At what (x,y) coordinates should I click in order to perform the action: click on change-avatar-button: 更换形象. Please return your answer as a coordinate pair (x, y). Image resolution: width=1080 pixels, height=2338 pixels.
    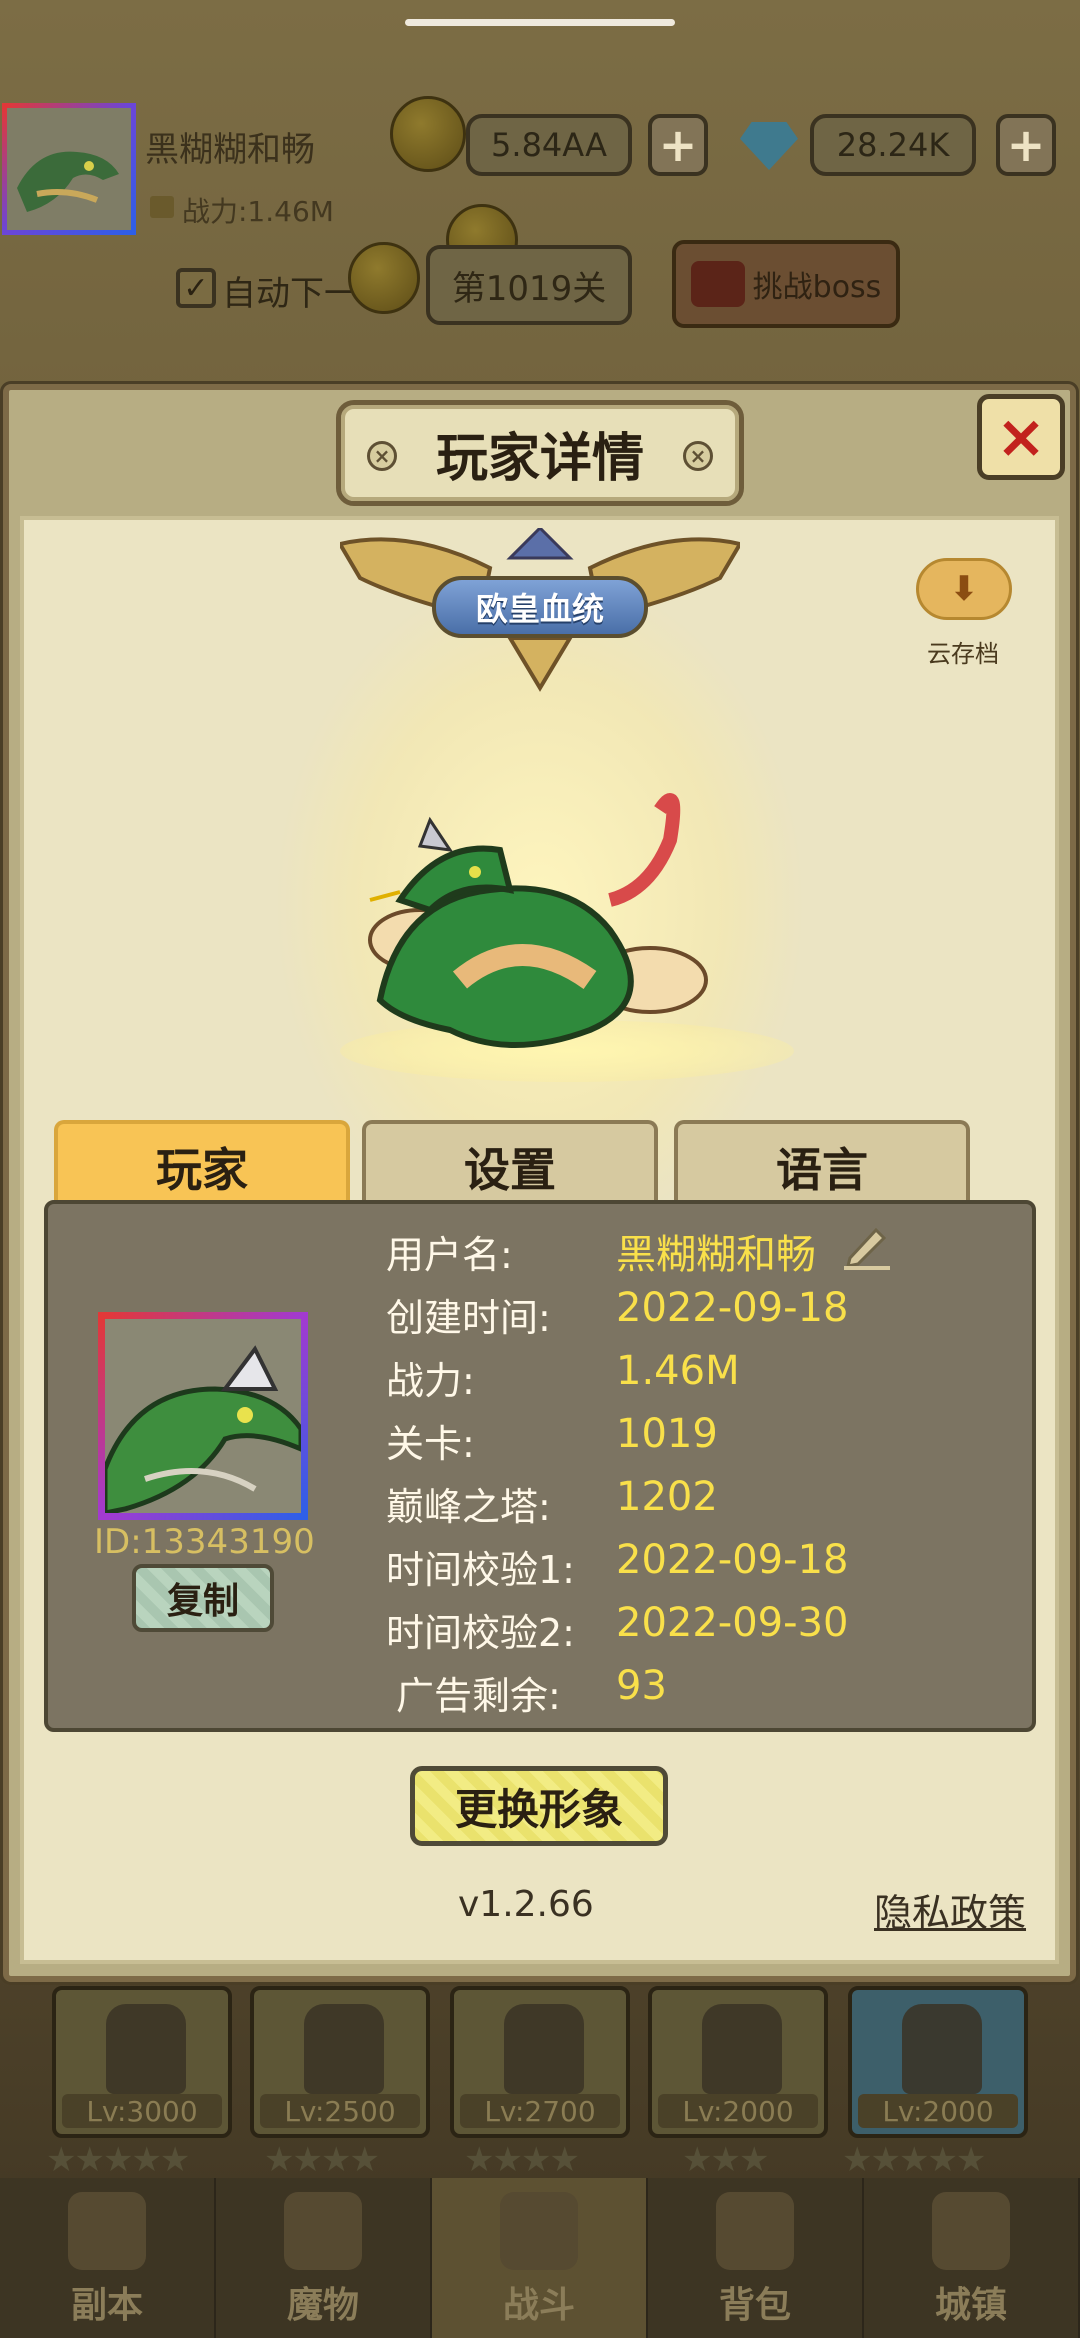
    Looking at the image, I should click on (539, 1806).